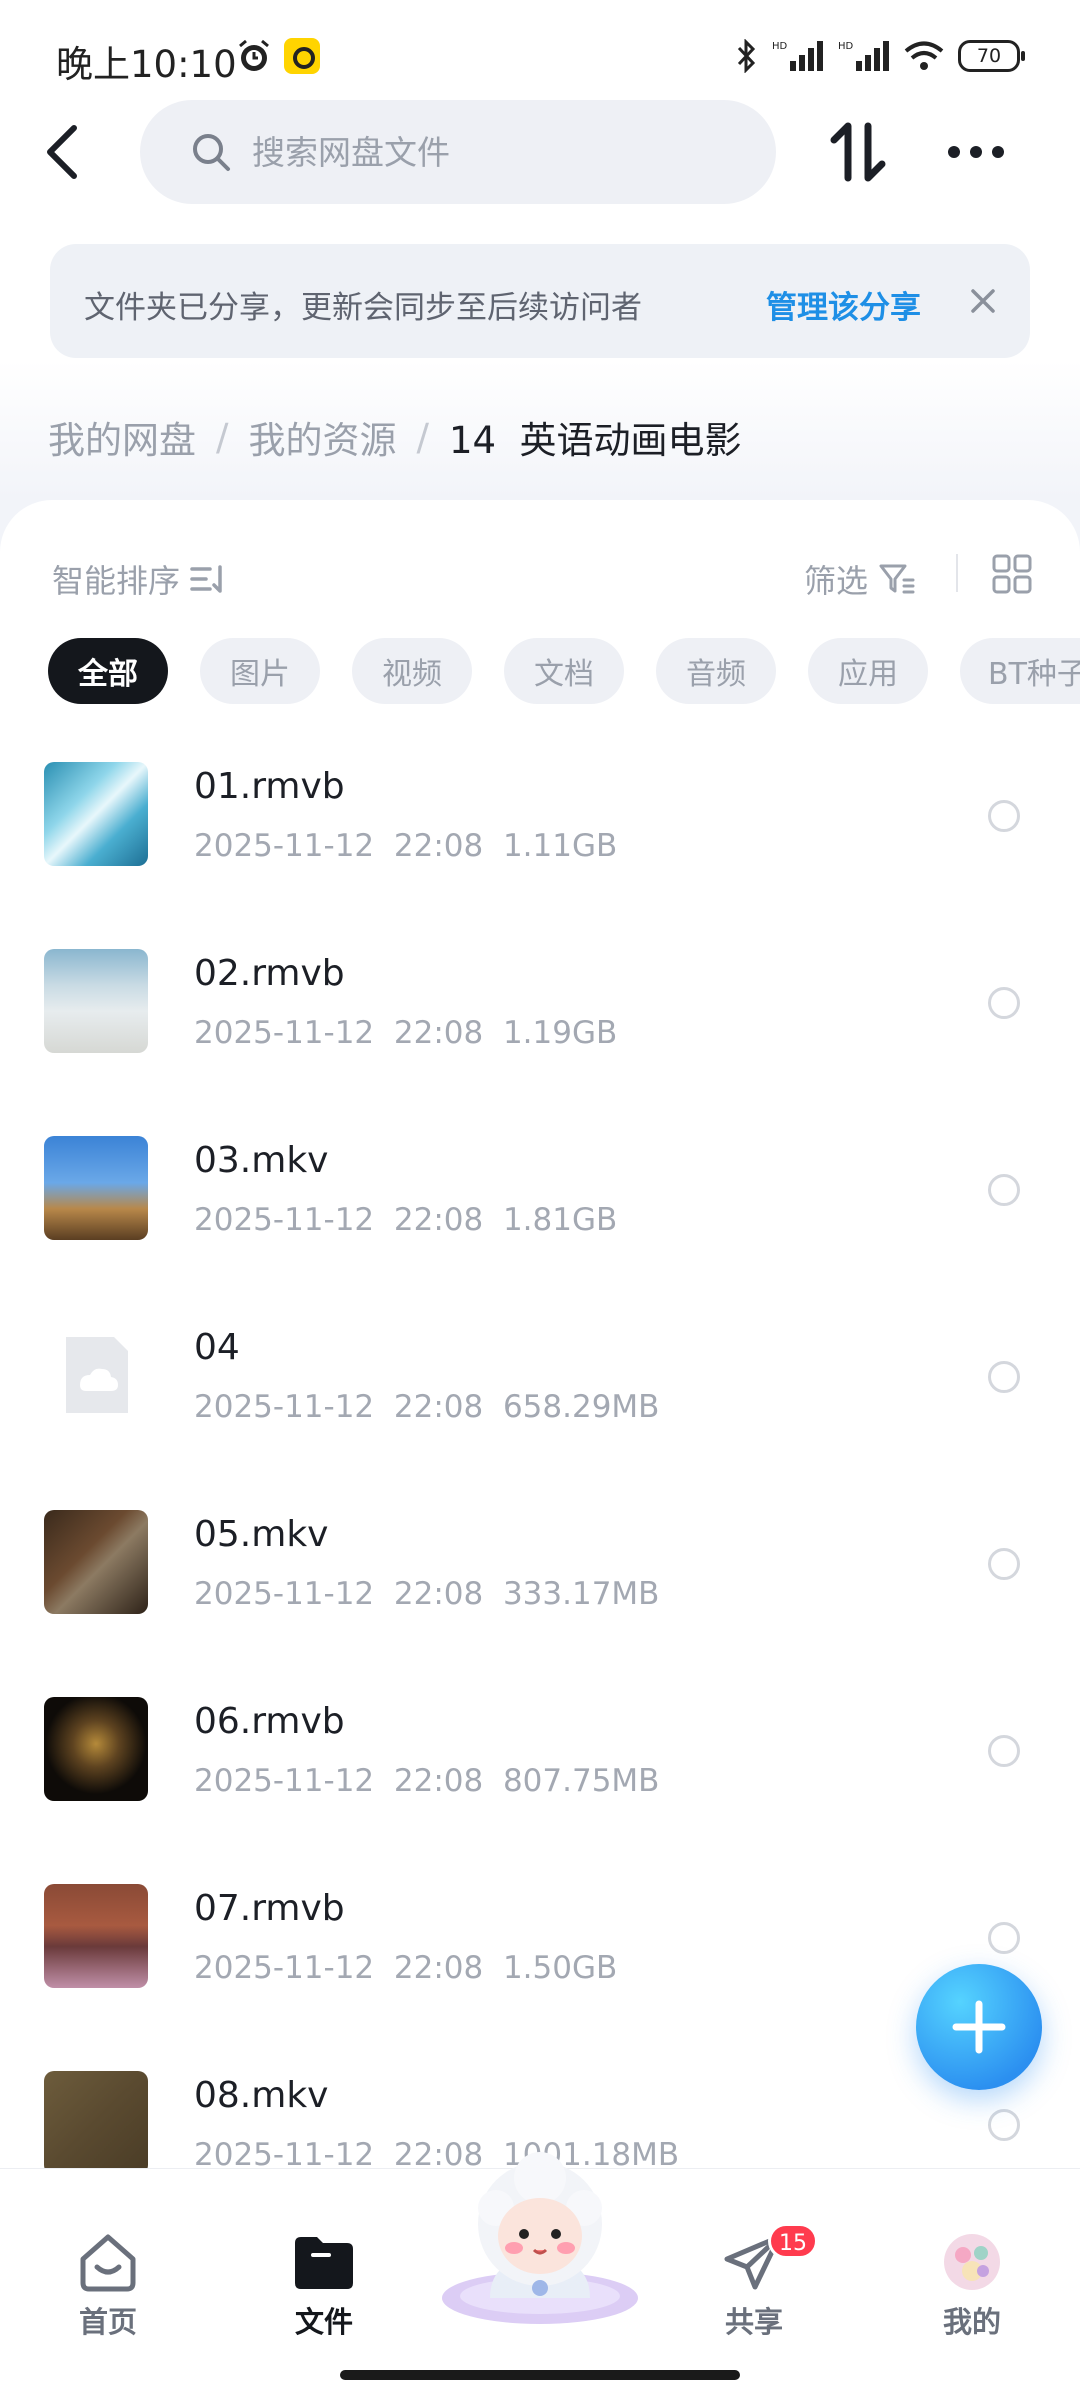 The width and height of the screenshot is (1080, 2400). I want to click on breadcrumb: 我的网盘 / 我的资源 / 14 英语动画电影, so click(395, 437).